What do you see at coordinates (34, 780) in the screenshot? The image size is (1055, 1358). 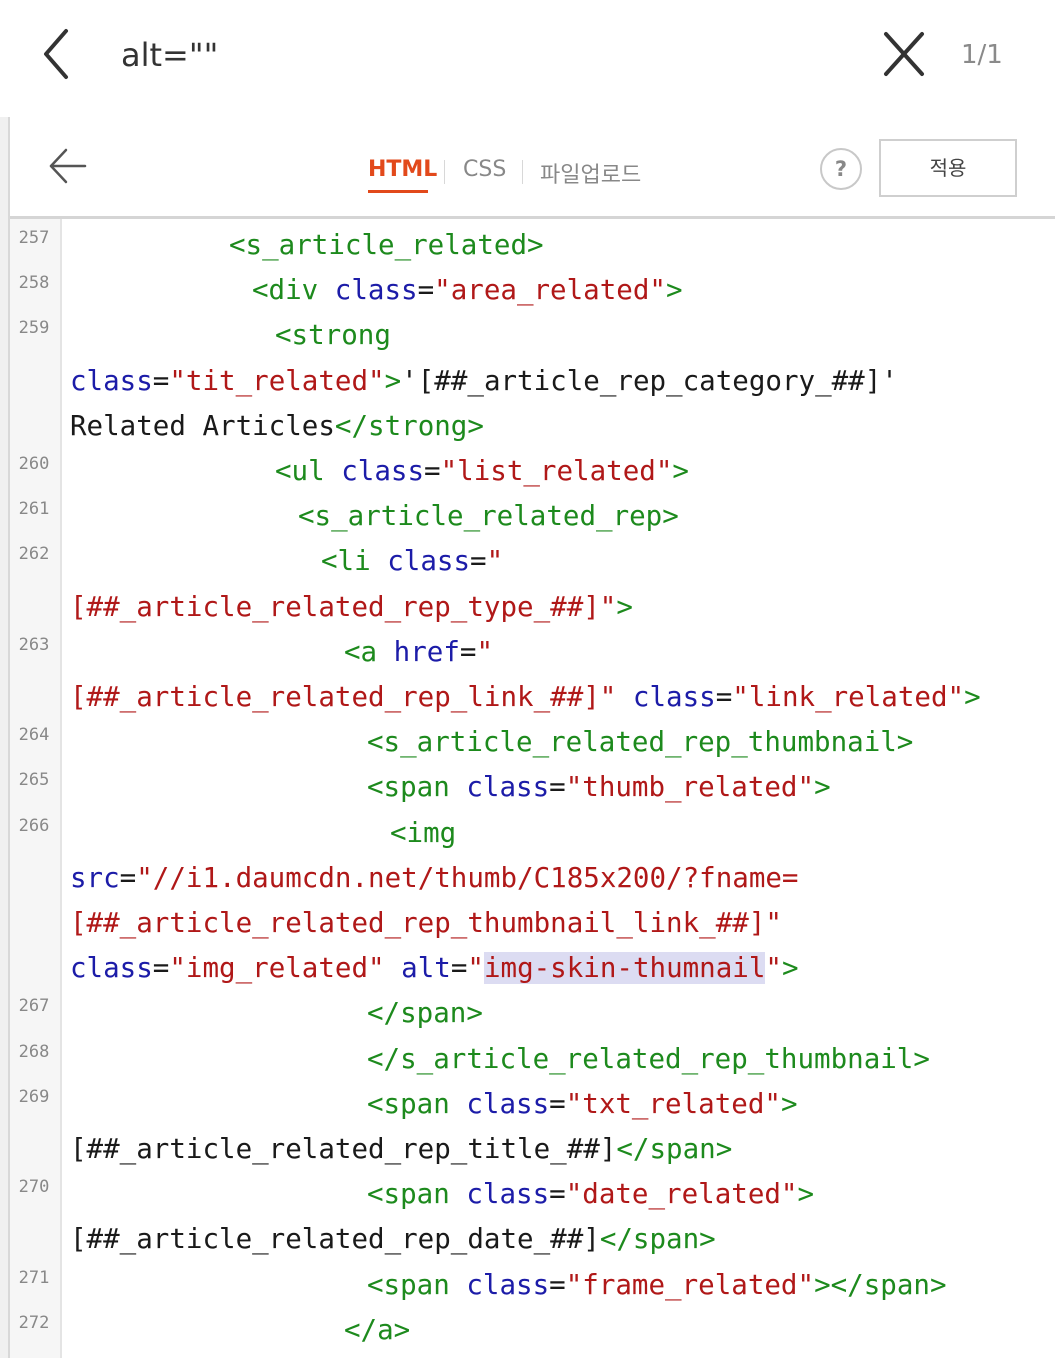 I see `line-number: 265` at bounding box center [34, 780].